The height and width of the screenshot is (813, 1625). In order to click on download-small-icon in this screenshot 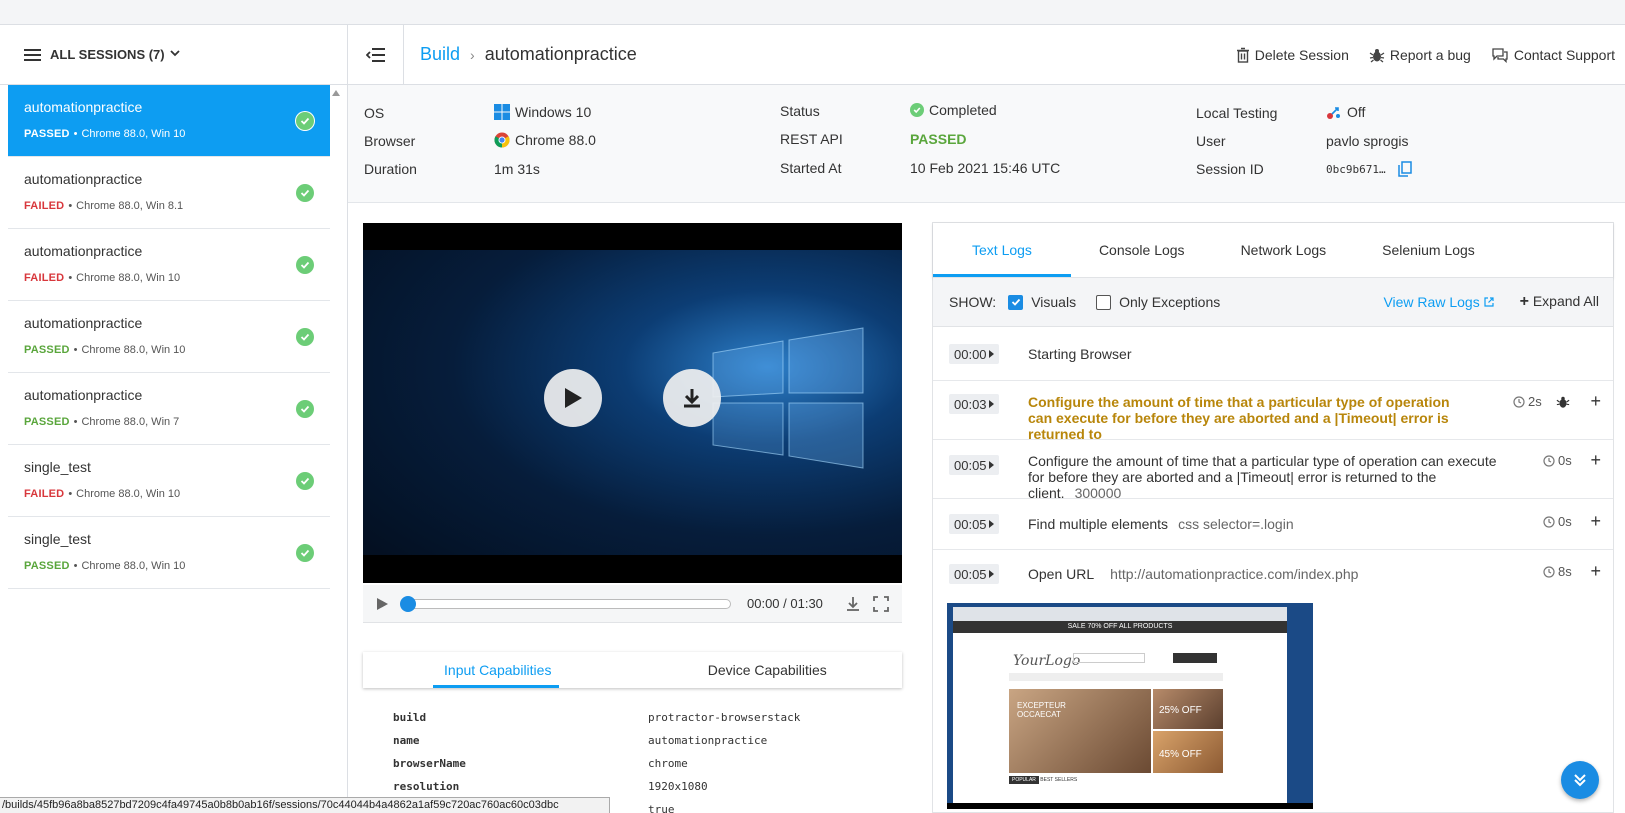, I will do `click(853, 604)`.